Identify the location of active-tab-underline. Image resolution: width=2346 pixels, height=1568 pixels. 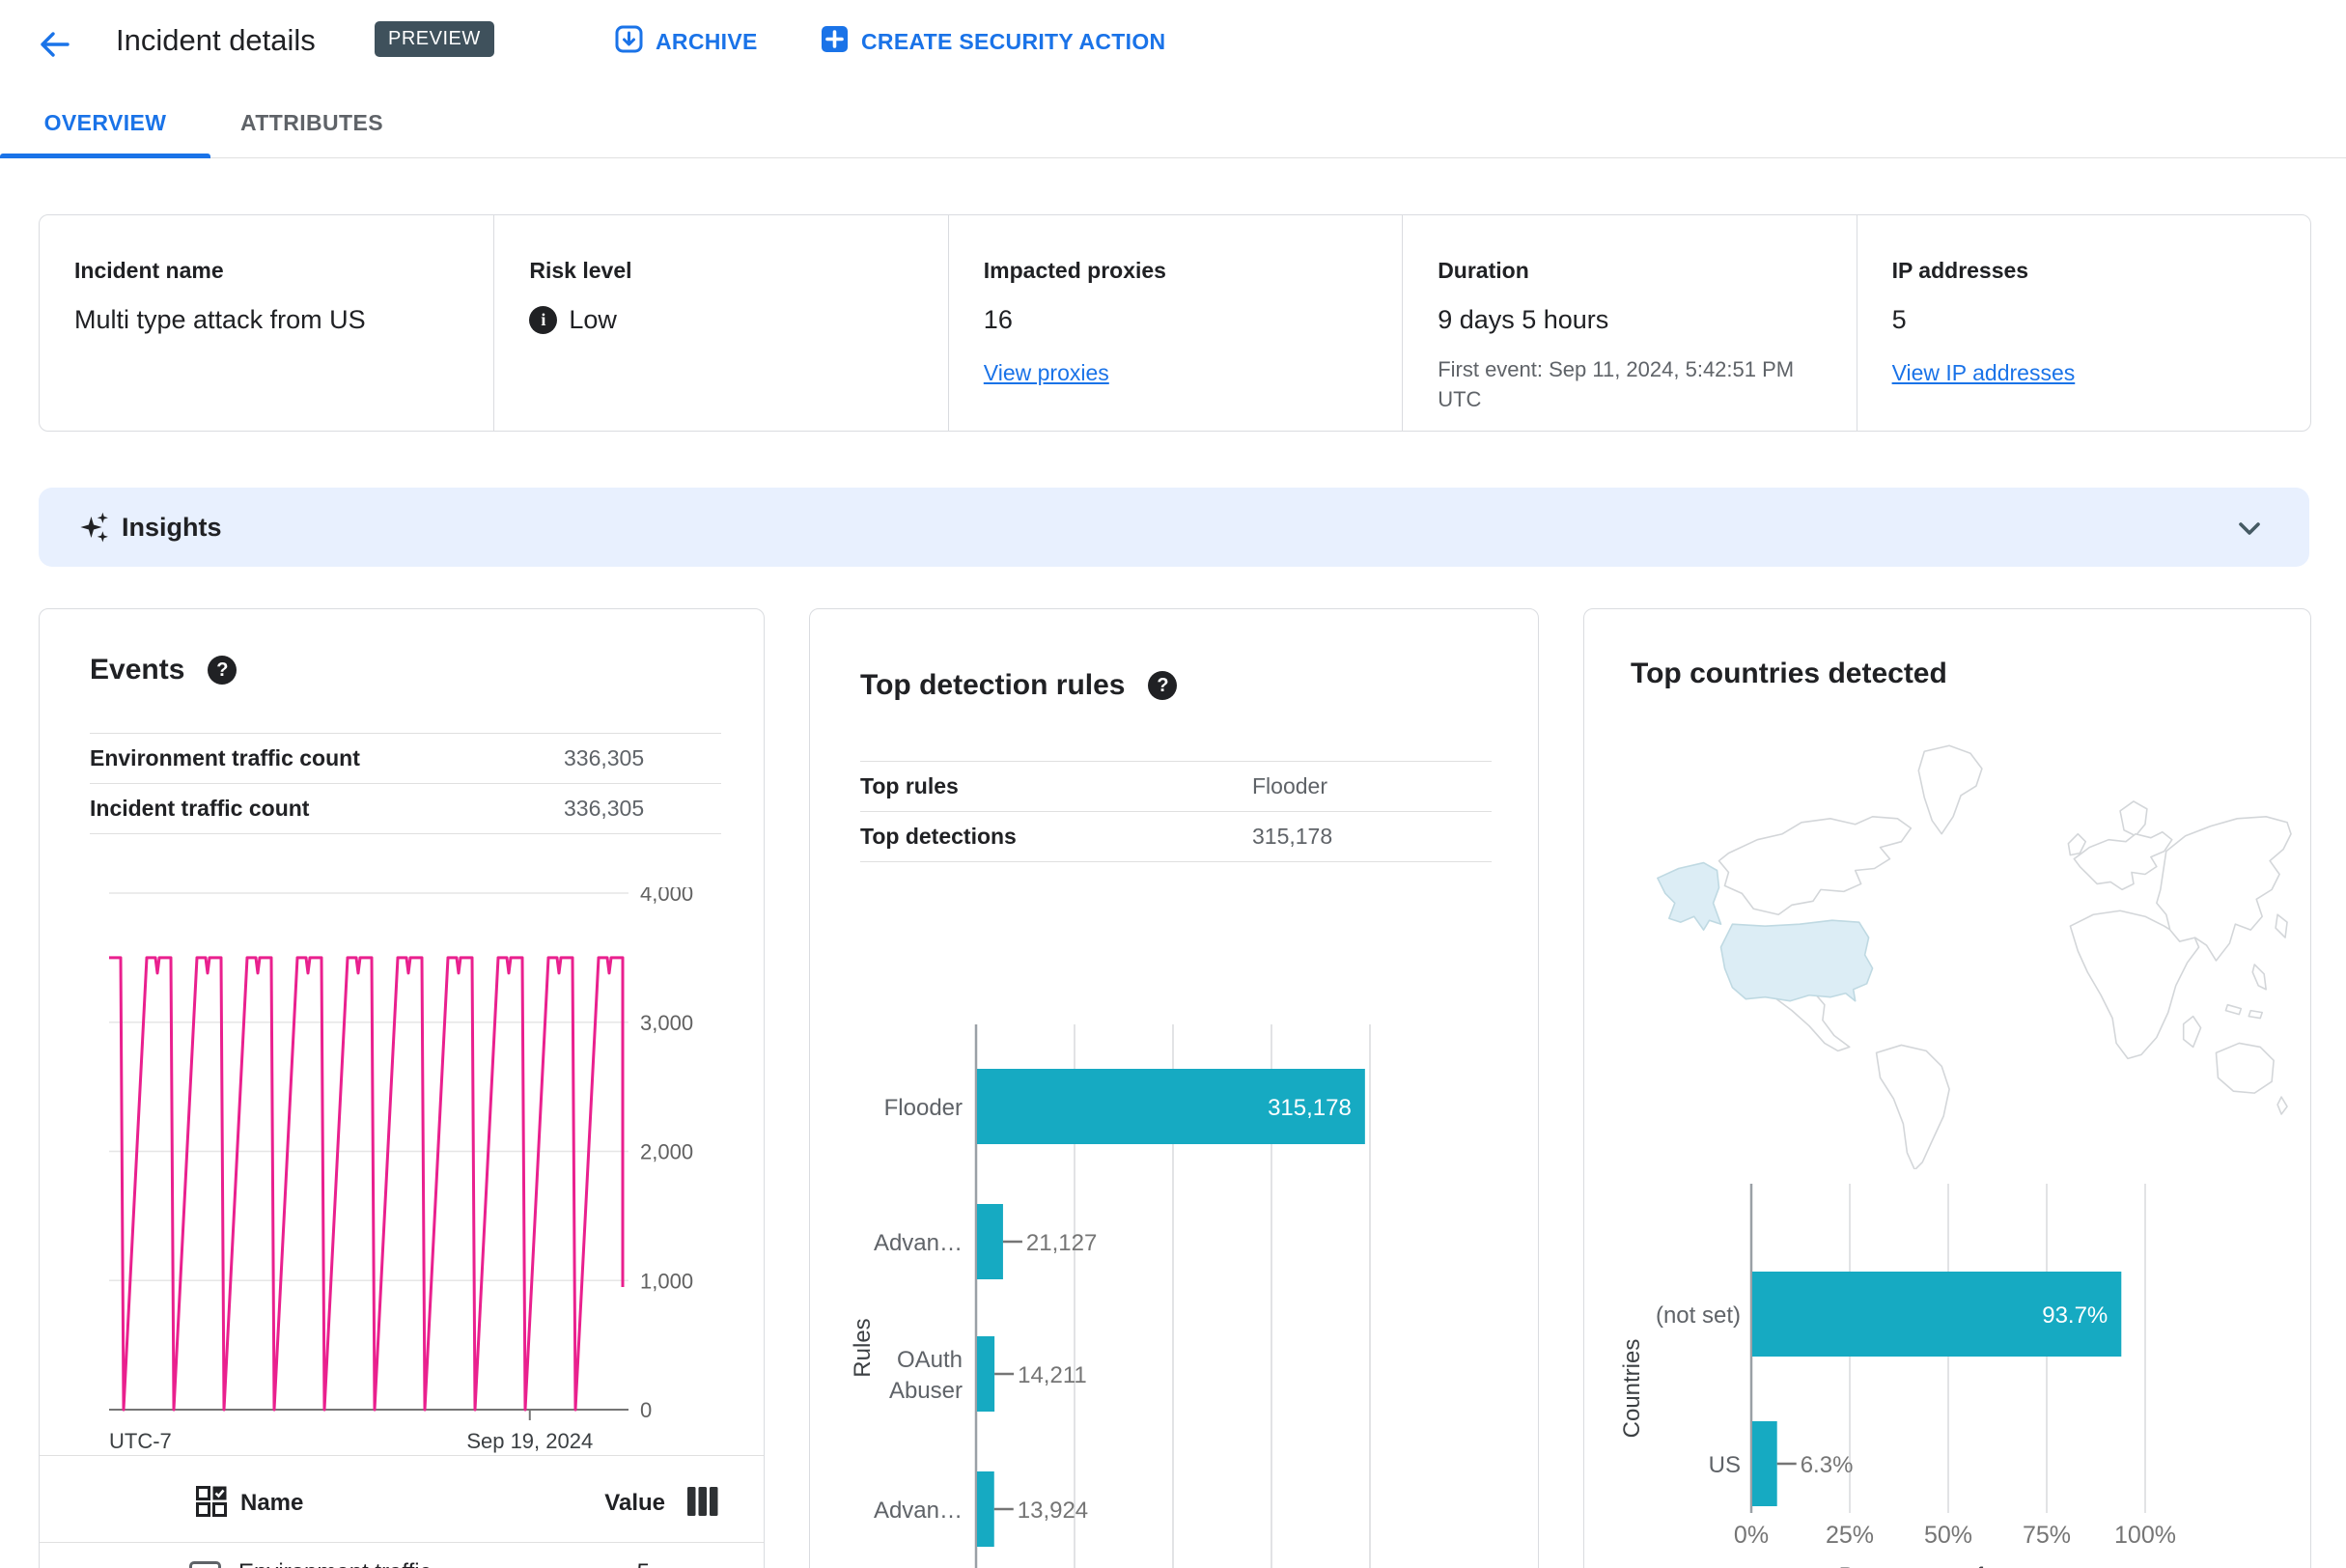
(105, 156).